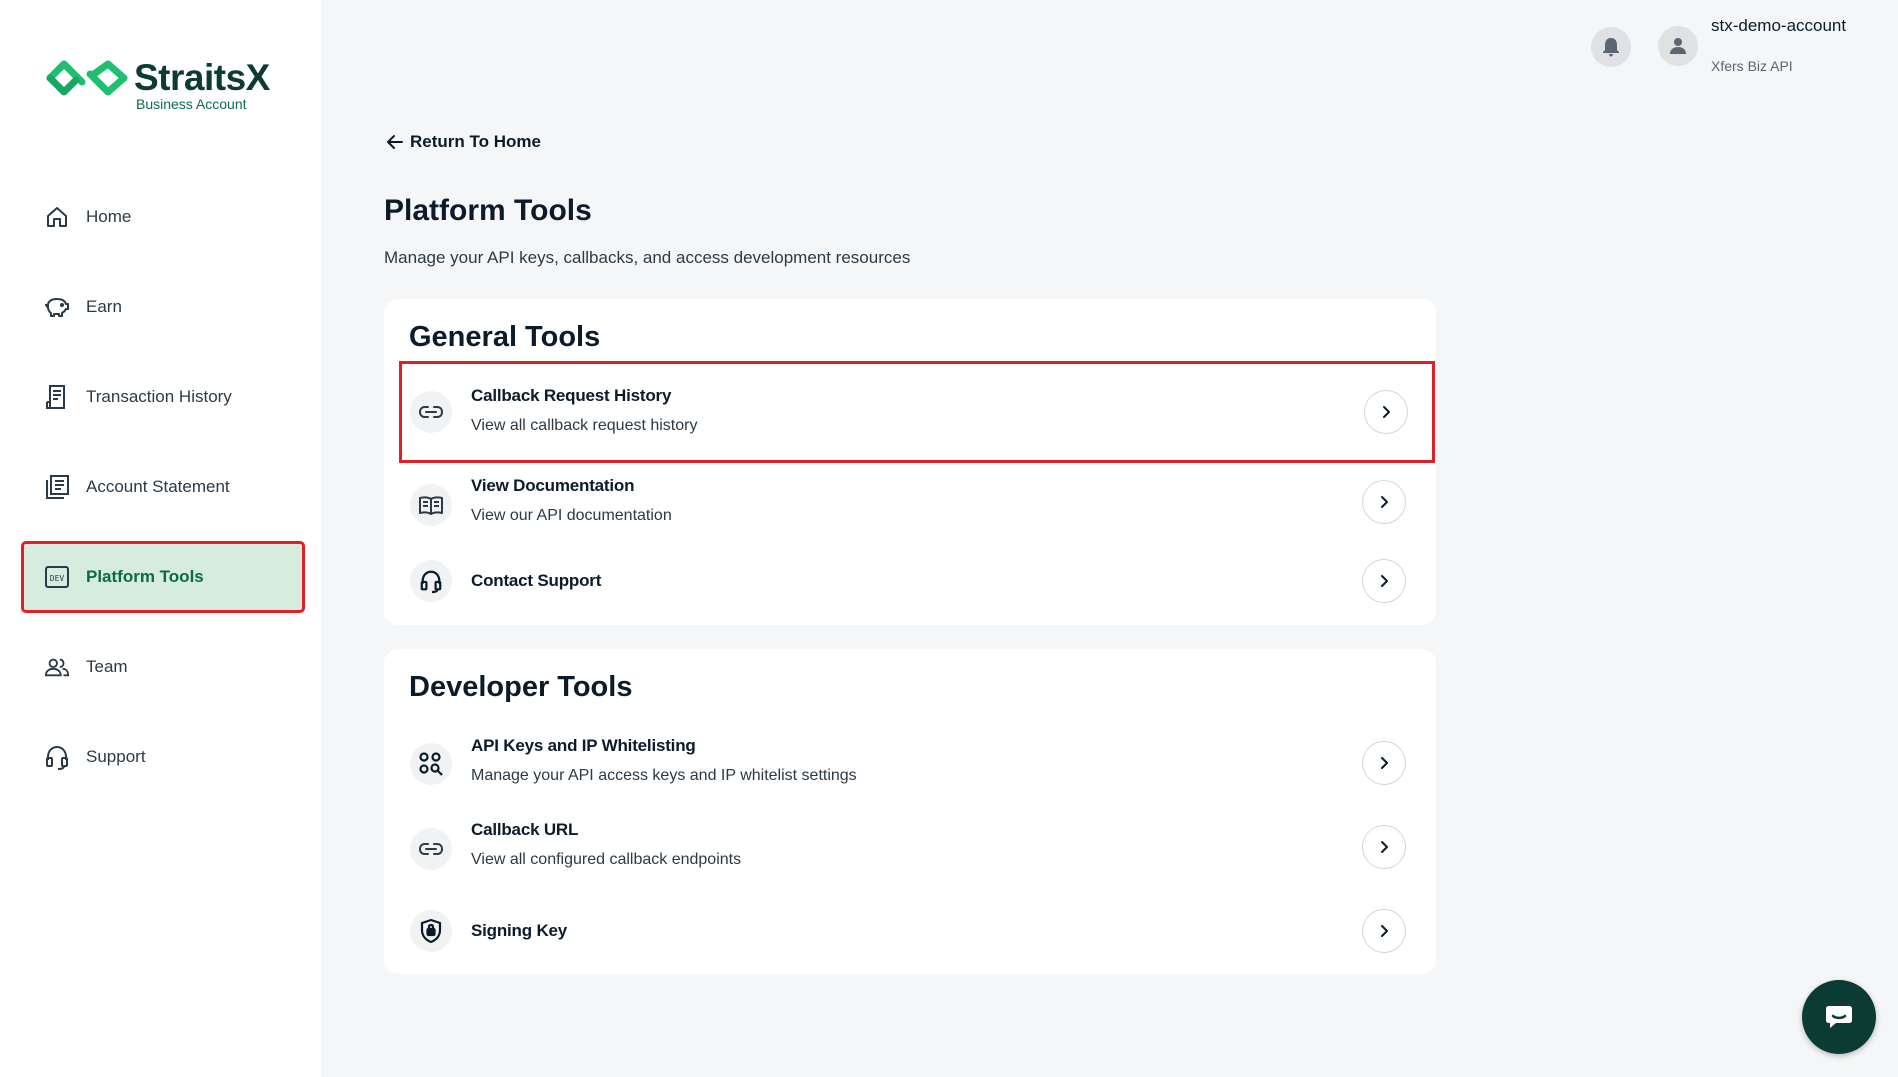 This screenshot has width=1898, height=1077. I want to click on return-to-home-label: Return To Home, so click(475, 141).